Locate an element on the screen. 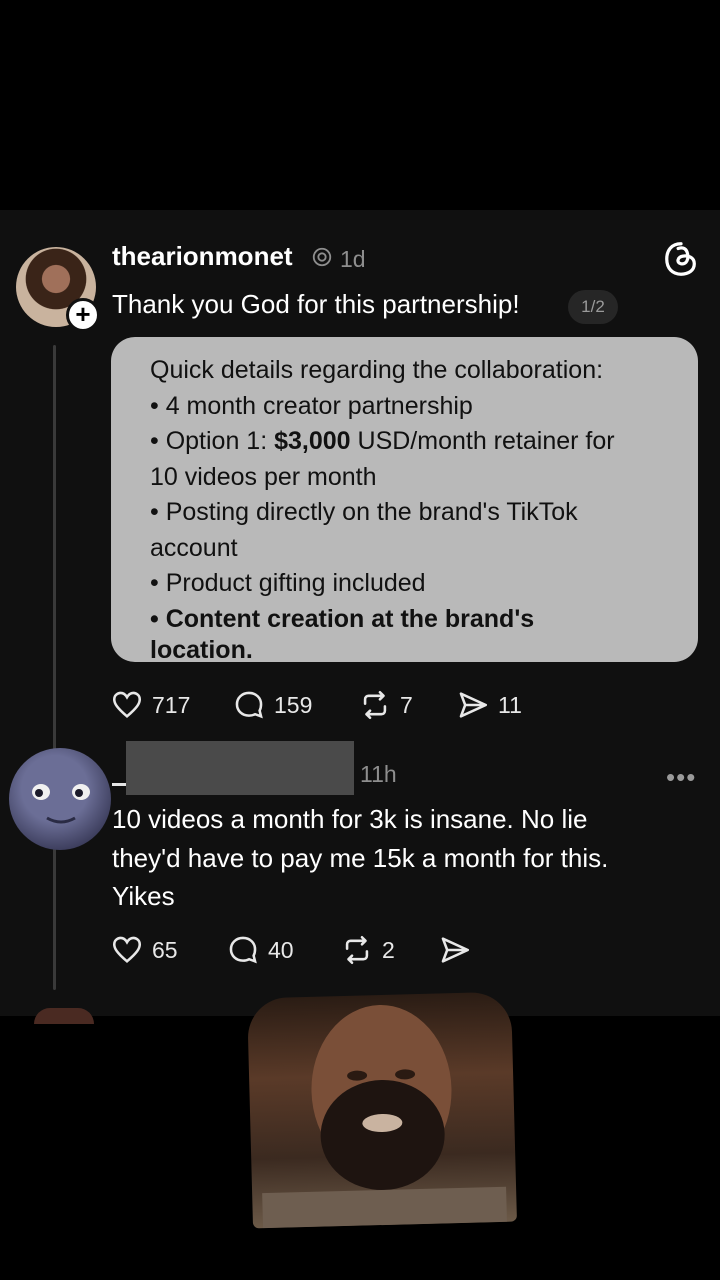  post-username: thearionmonet is located at coordinates (202, 256).